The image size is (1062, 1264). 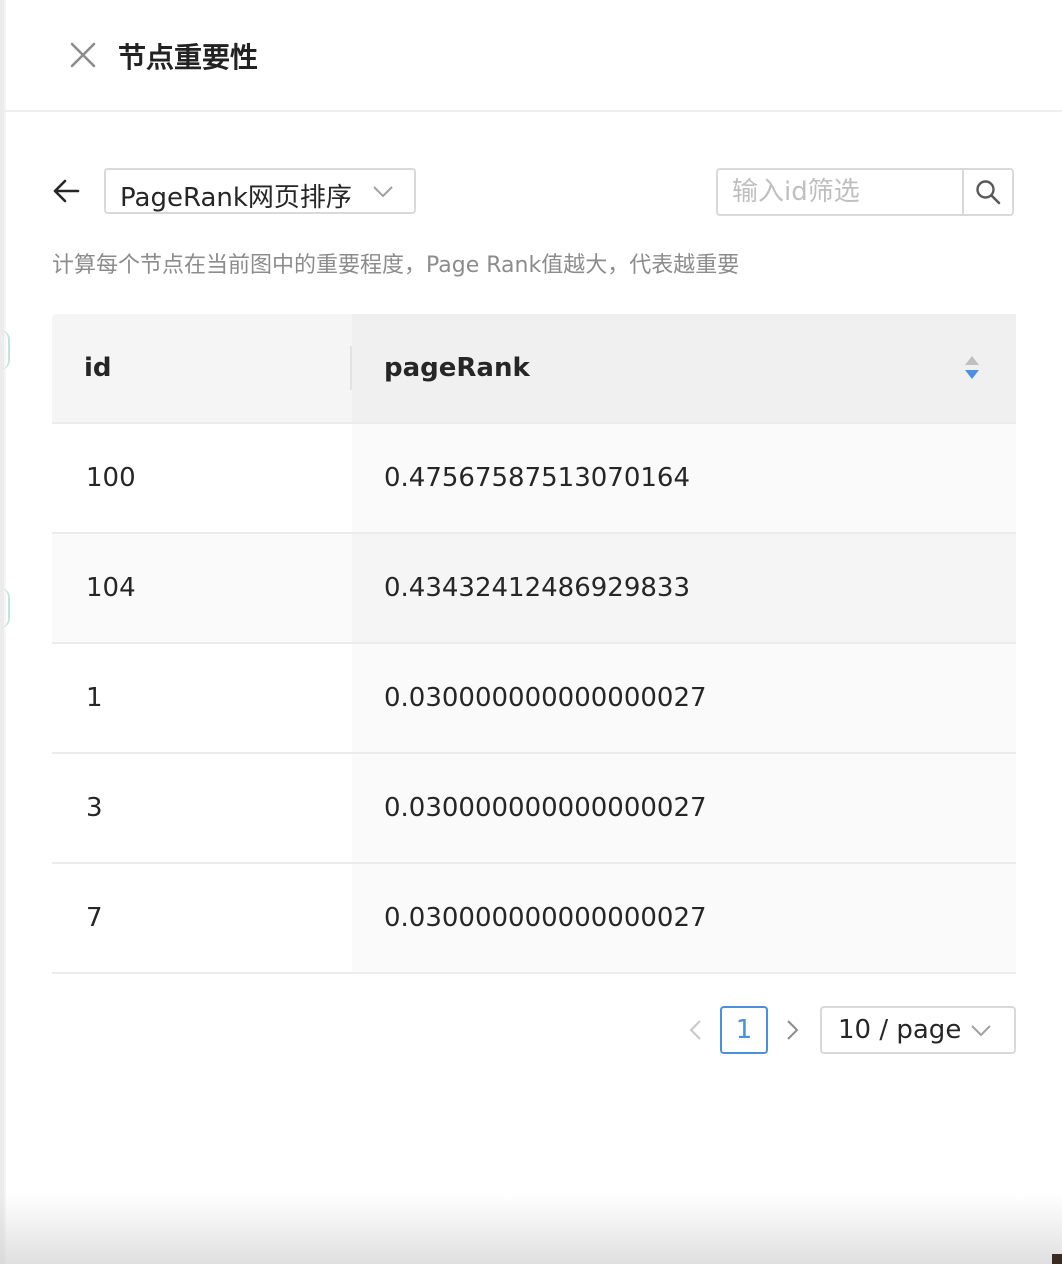 I want to click on arrow-left-icon, so click(x=66, y=191).